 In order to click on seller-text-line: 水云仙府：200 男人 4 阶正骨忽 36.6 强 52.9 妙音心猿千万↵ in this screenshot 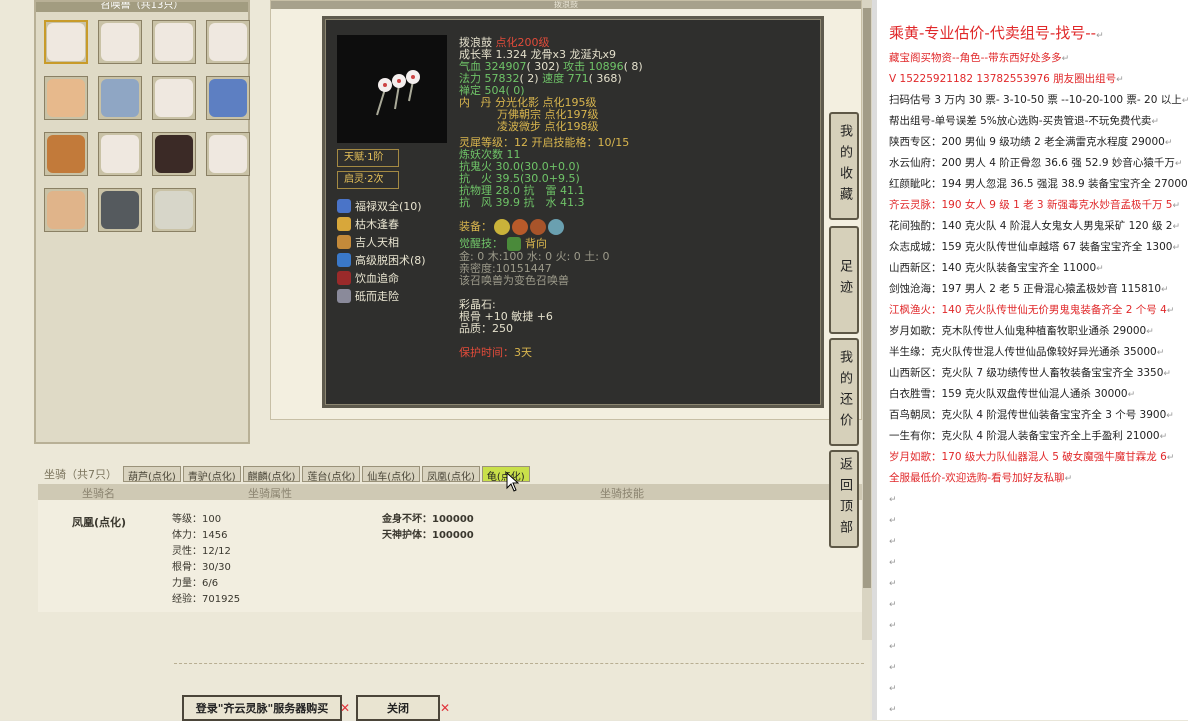, I will do `click(1038, 163)`.